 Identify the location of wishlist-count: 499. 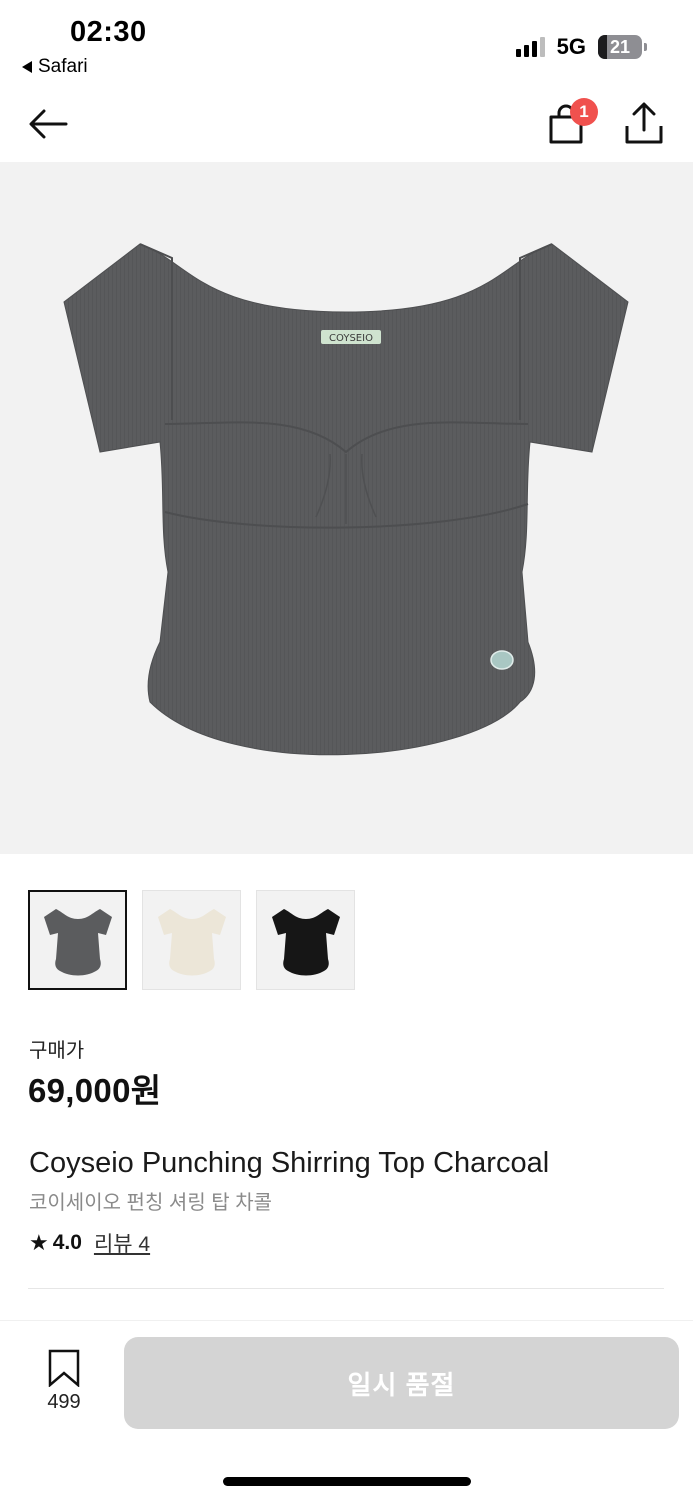
(64, 1402).